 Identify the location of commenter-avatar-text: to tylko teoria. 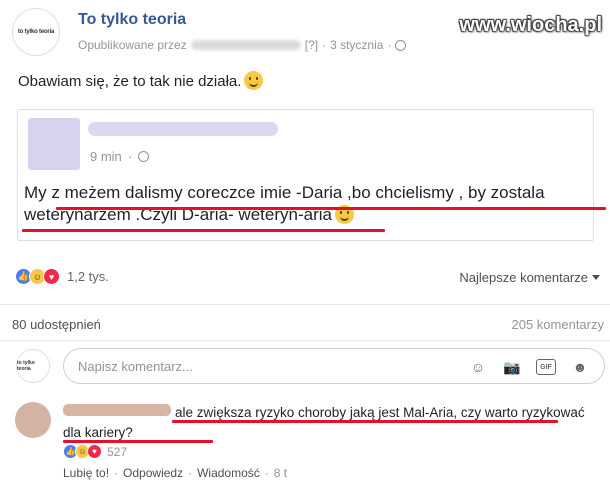
(26, 366).